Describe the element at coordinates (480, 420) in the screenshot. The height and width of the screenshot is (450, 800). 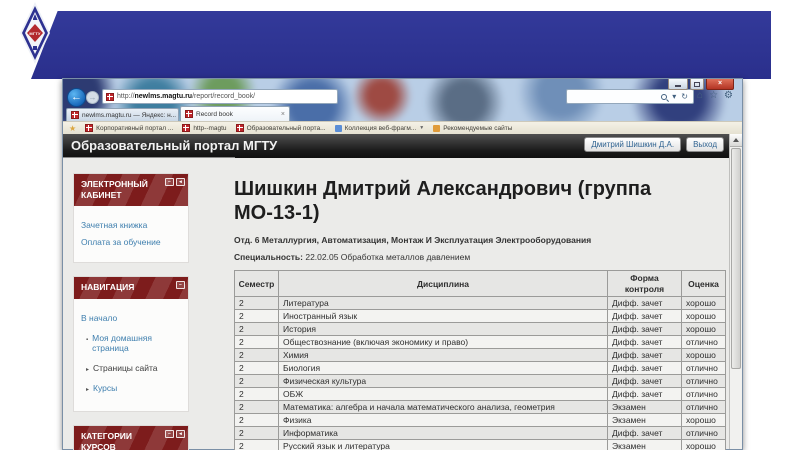
I see `table-row: 2 Физика Экзамен хорошо` at that location.